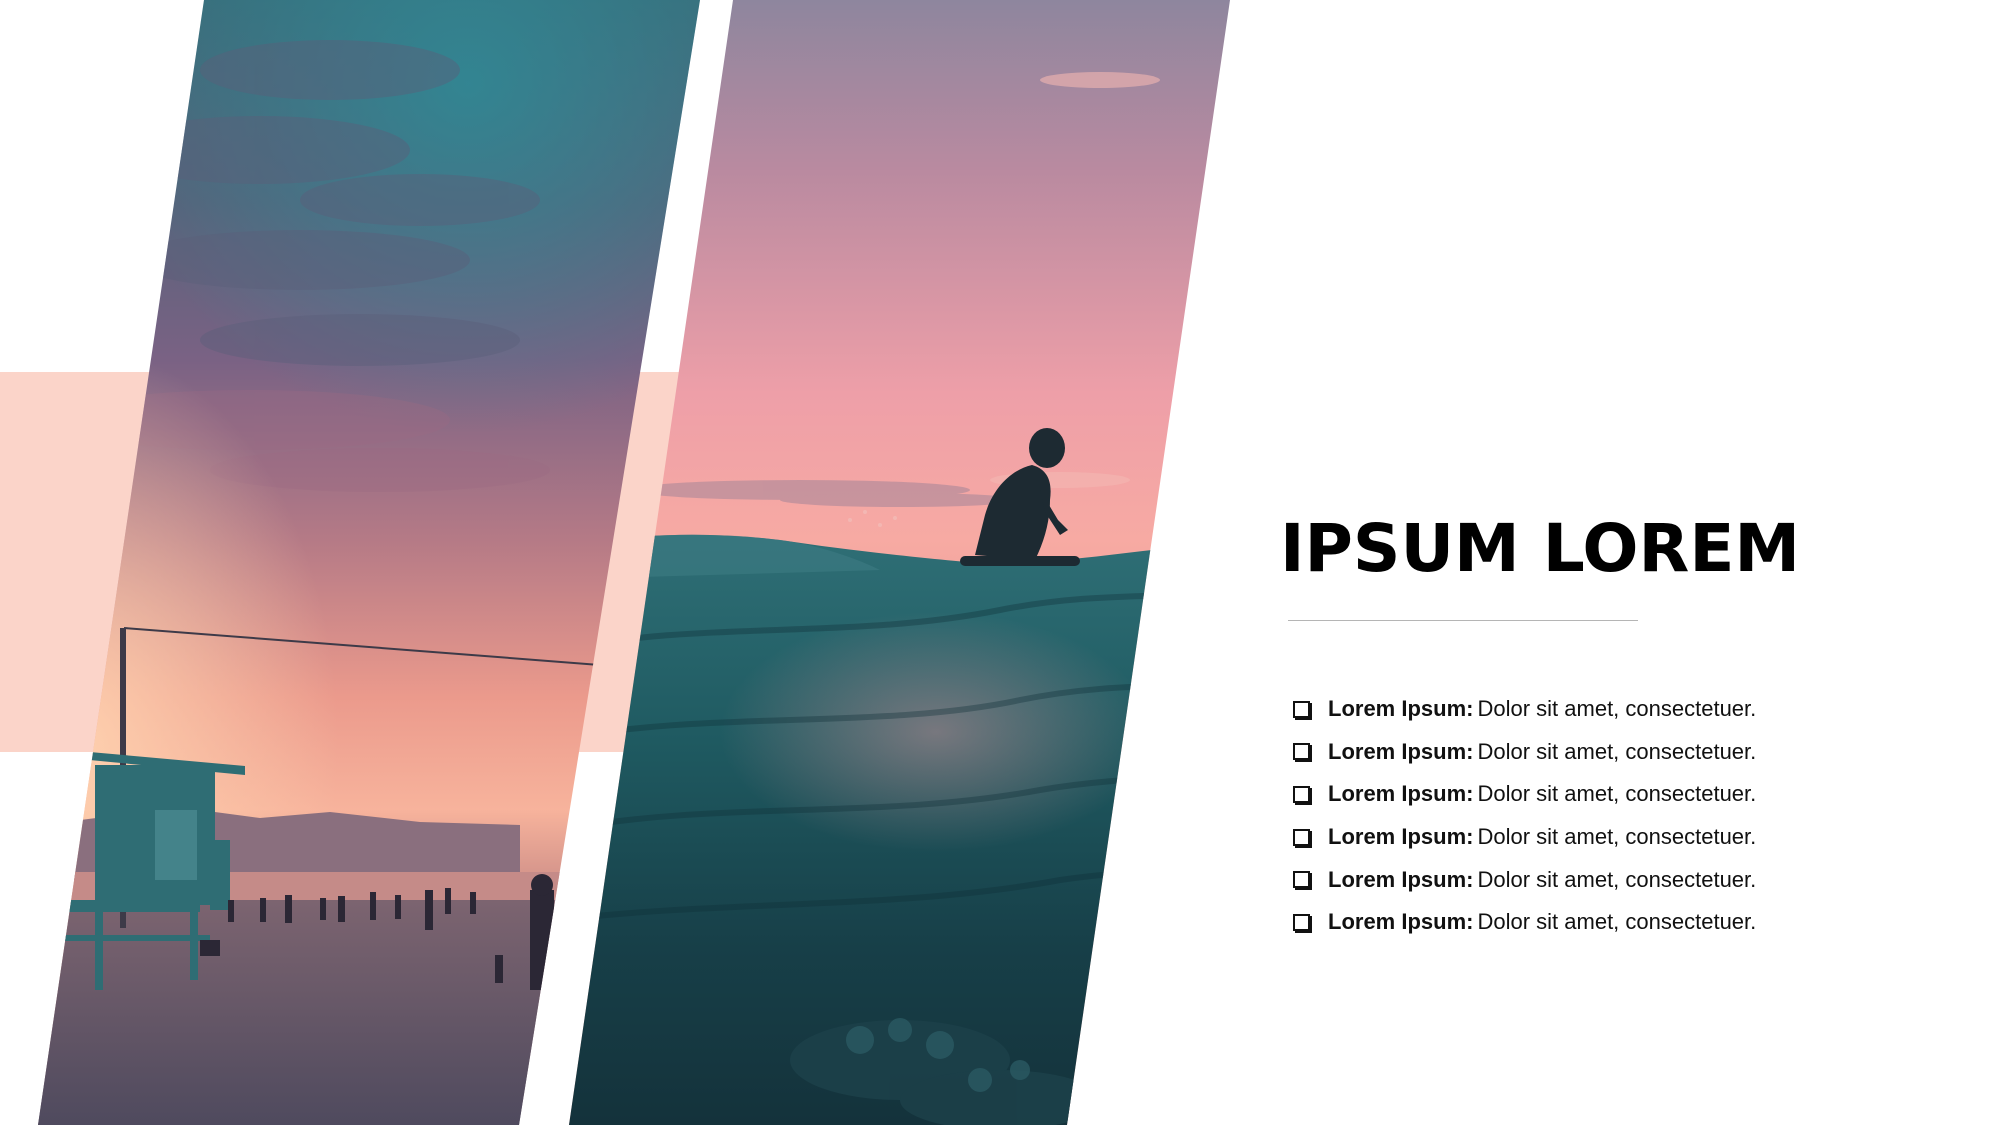  I want to click on slide-title: IPSUM LOREM, so click(1540, 548).